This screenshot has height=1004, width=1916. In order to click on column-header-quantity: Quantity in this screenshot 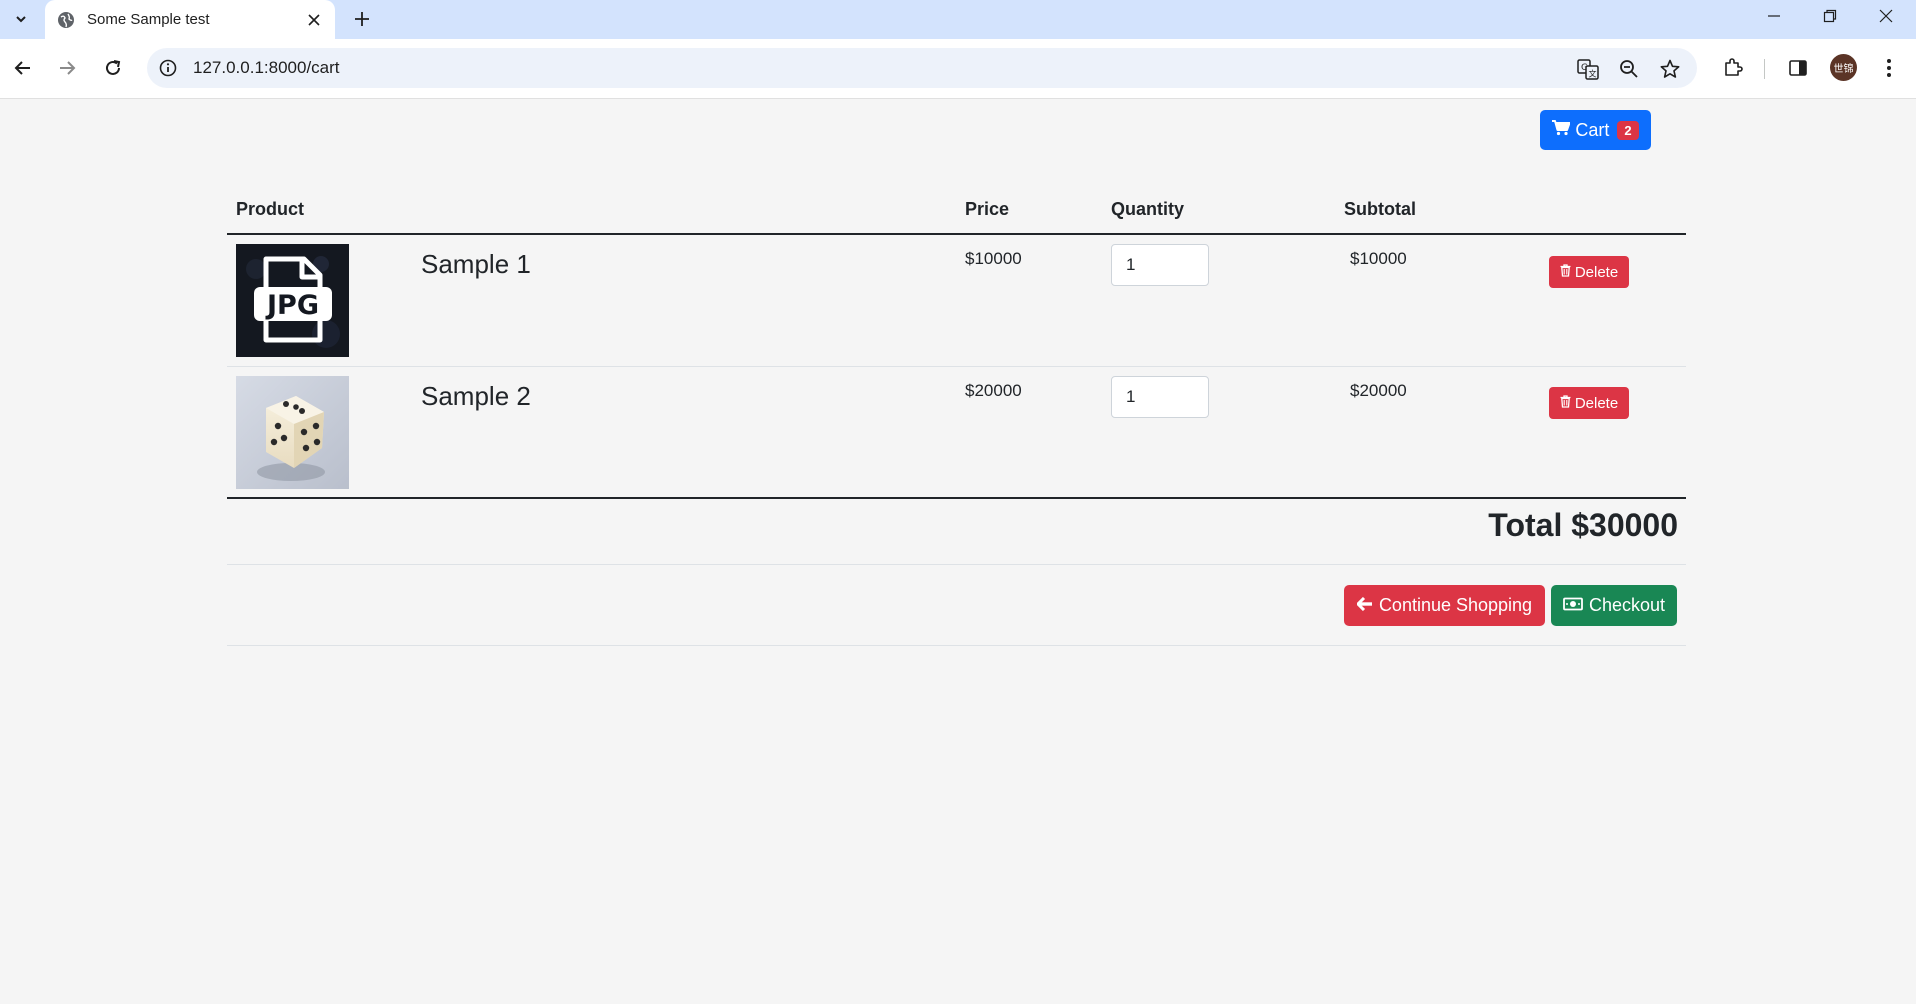, I will do `click(1148, 209)`.